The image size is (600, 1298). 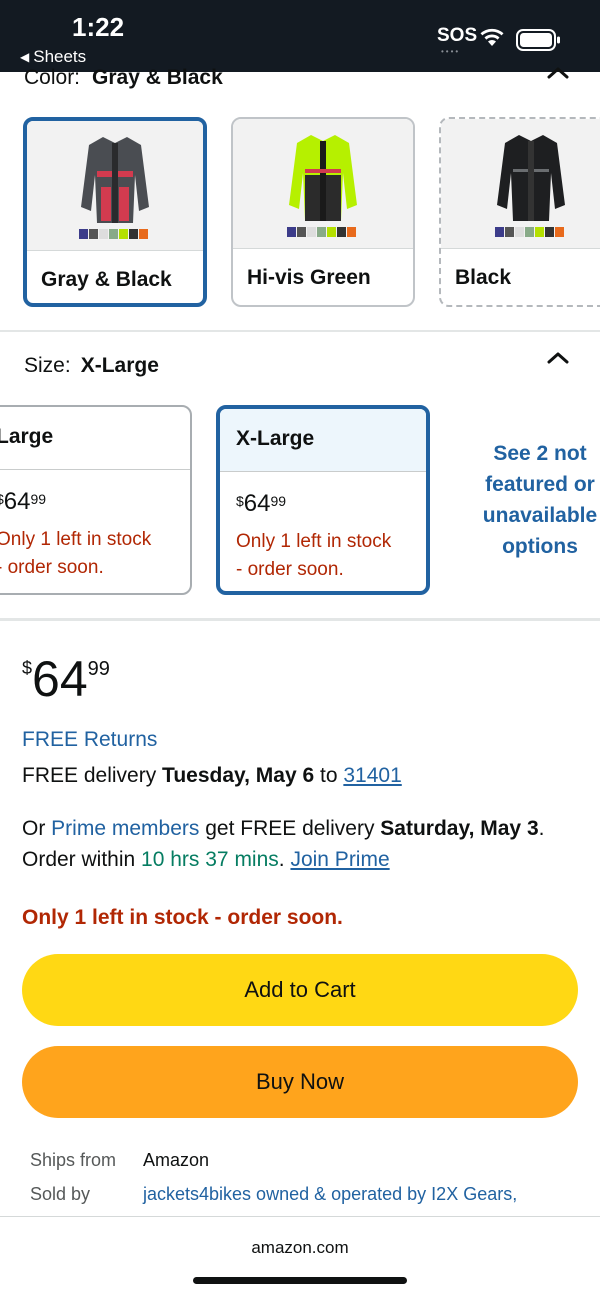 What do you see at coordinates (339, 859) in the screenshot?
I see `join-prime-link: Join Prime` at bounding box center [339, 859].